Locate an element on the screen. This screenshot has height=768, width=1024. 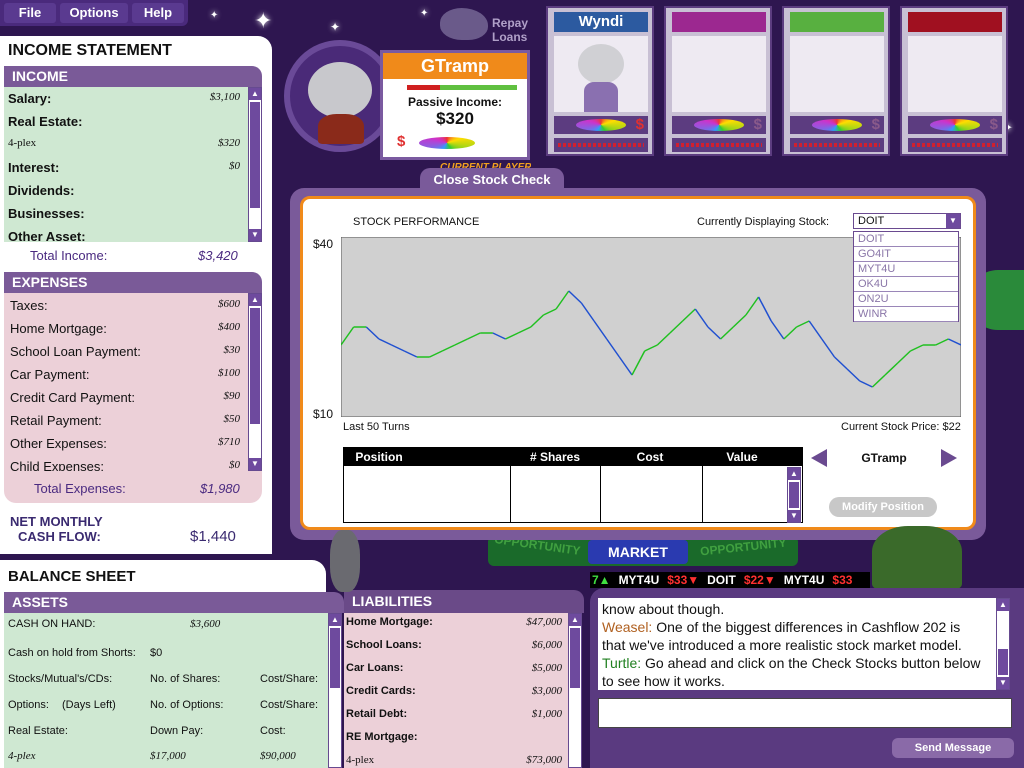
player-card-3: $ is located at coordinates (836, 81).